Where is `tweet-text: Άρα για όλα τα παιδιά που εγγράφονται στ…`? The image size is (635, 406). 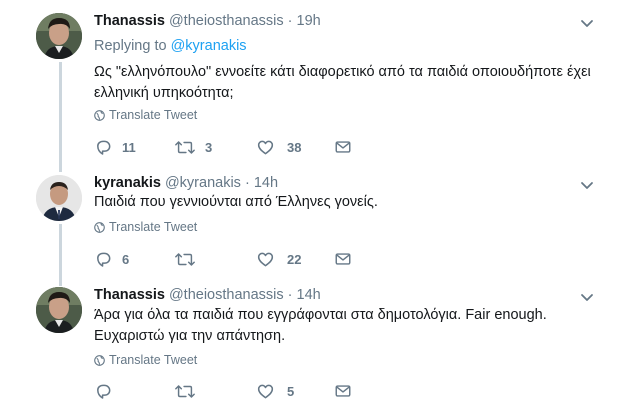 tweet-text: Άρα για όλα τα παιδιά που εγγράφονται στ… is located at coordinates (354, 326).